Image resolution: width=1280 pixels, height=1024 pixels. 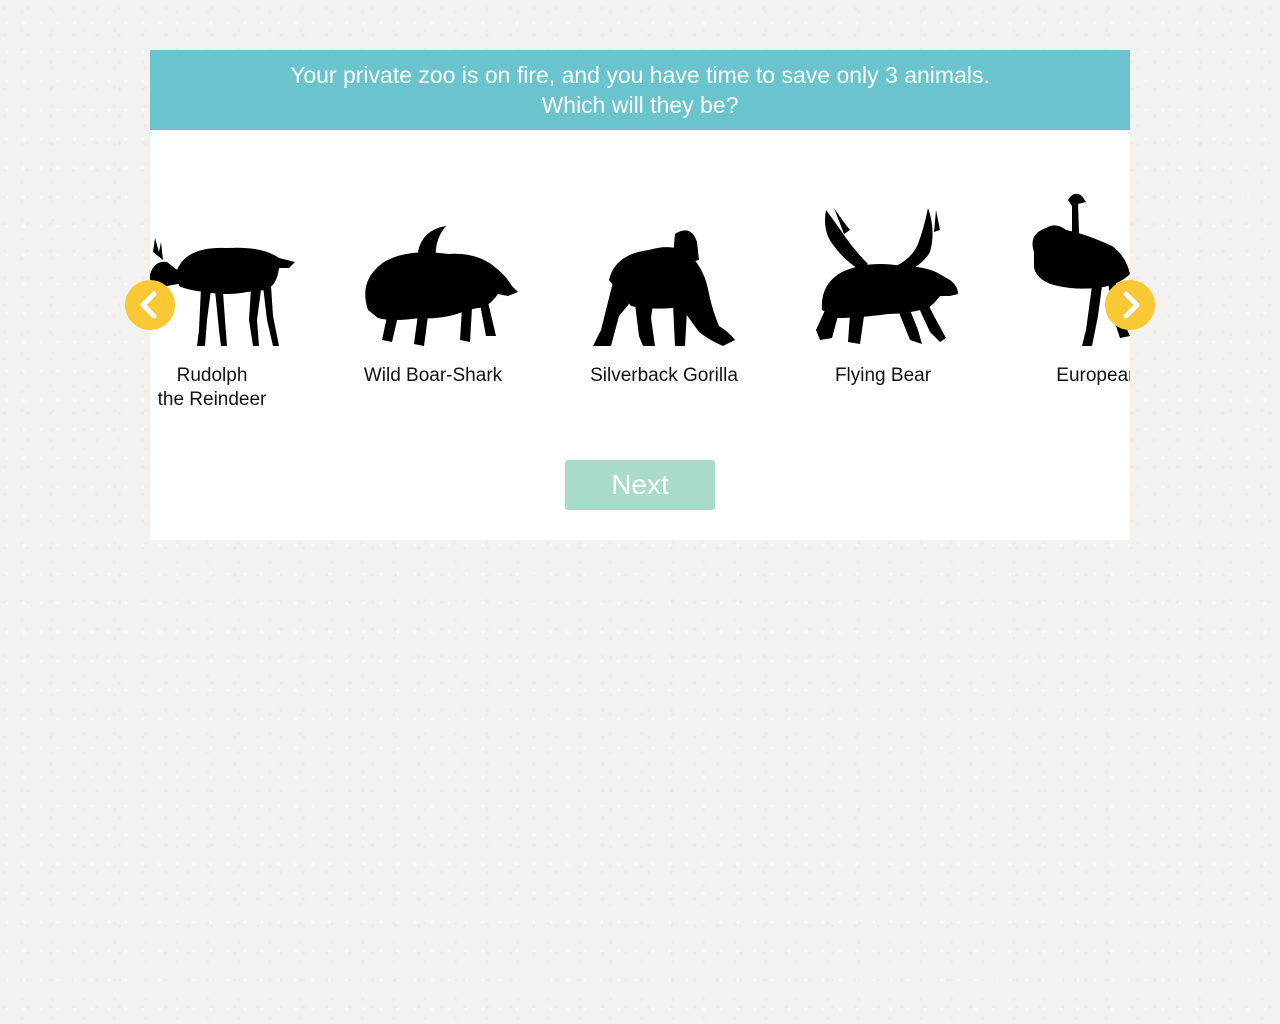 What do you see at coordinates (433, 375) in the screenshot?
I see `animal-label: Wild Boar-Shark` at bounding box center [433, 375].